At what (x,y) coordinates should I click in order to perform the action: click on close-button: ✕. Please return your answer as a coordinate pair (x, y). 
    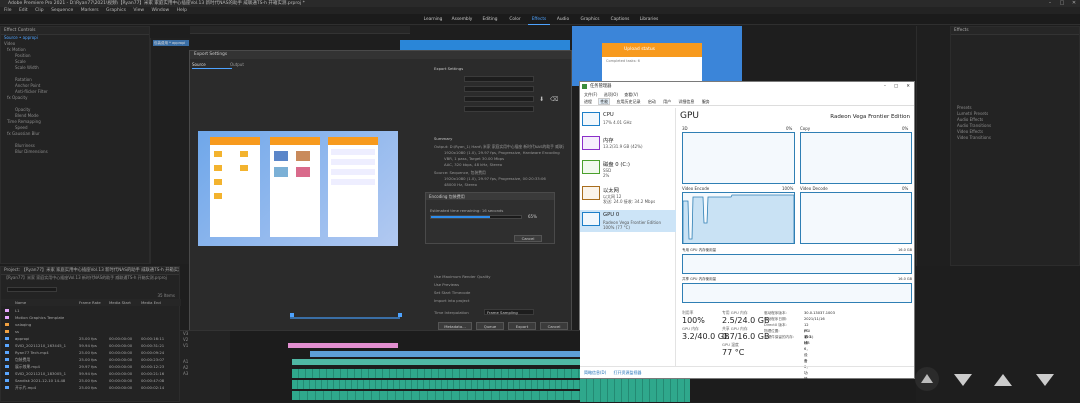
    Looking at the image, I should click on (1074, 3).